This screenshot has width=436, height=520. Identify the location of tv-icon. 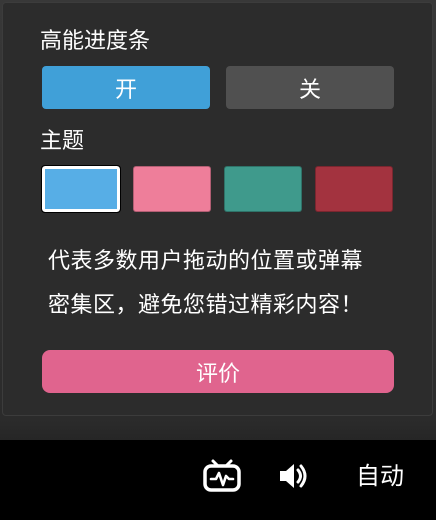
(222, 476).